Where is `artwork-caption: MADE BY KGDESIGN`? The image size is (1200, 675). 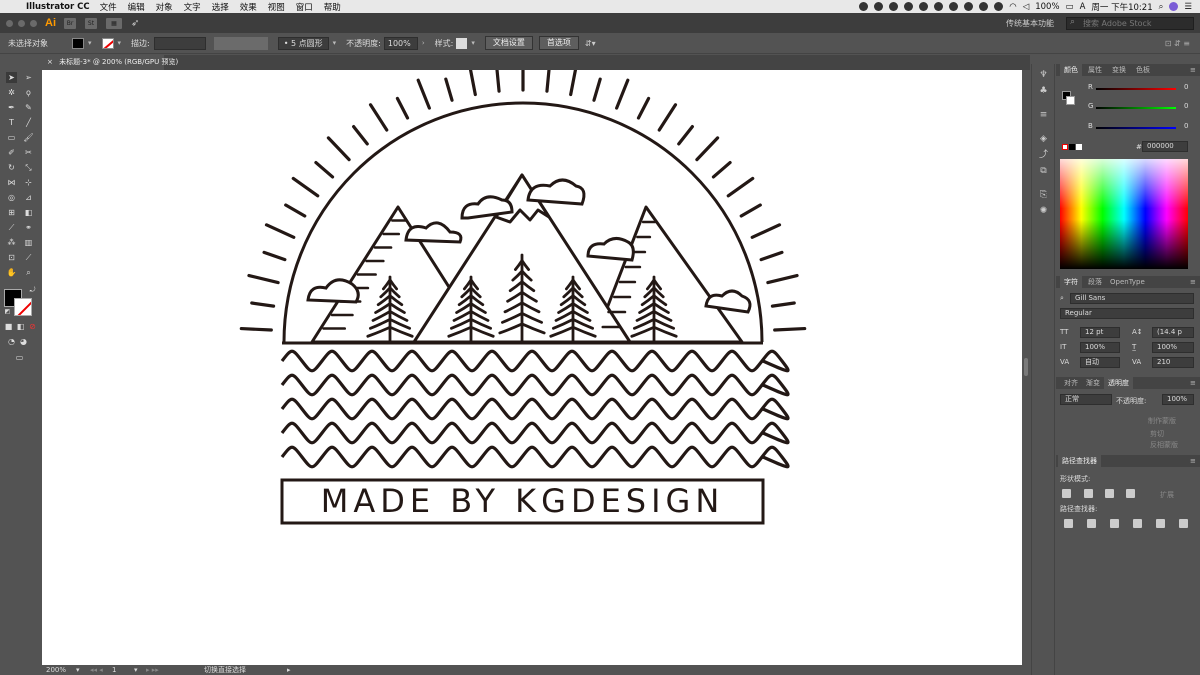 artwork-caption: MADE BY KGDESIGN is located at coordinates (523, 501).